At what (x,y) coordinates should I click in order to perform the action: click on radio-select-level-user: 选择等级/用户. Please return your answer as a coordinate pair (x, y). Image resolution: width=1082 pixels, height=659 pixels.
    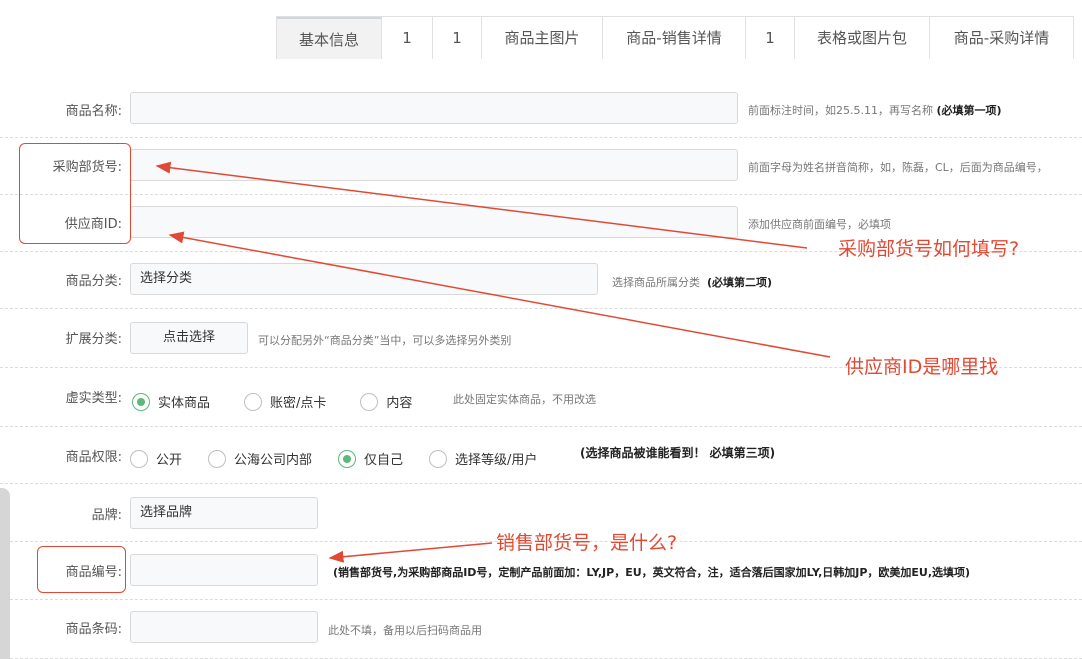
    Looking at the image, I should click on (483, 458).